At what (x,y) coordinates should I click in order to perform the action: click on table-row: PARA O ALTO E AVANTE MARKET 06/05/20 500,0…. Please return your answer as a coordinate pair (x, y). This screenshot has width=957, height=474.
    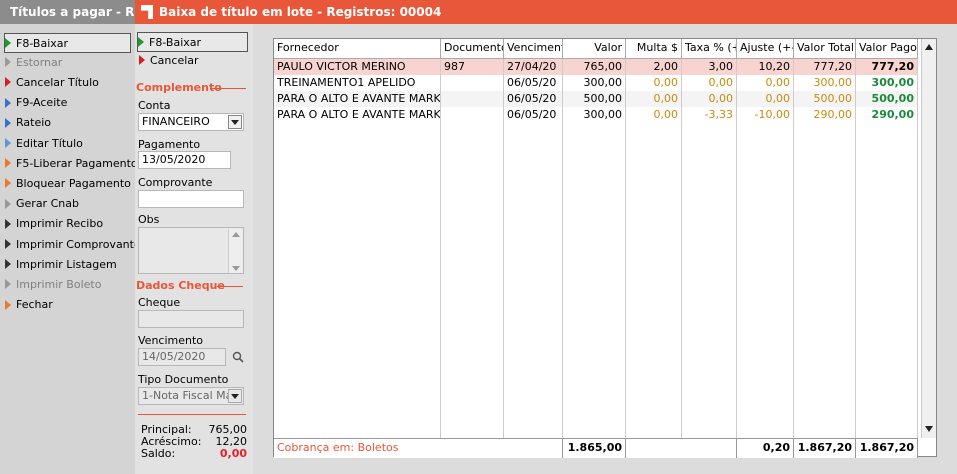
    Looking at the image, I should click on (596, 99).